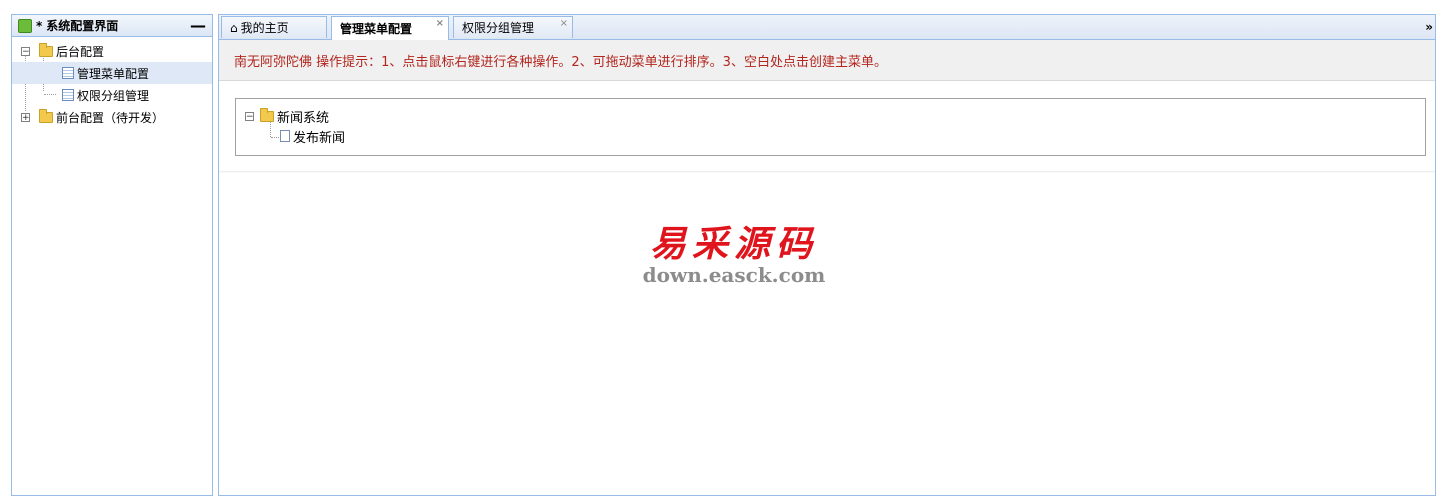 Image resolution: width=1442 pixels, height=503 pixels. I want to click on nav-tree: − 后台配置 管理菜单配置 权限分组管理 + 前台配置（待开发）, so click(112, 82).